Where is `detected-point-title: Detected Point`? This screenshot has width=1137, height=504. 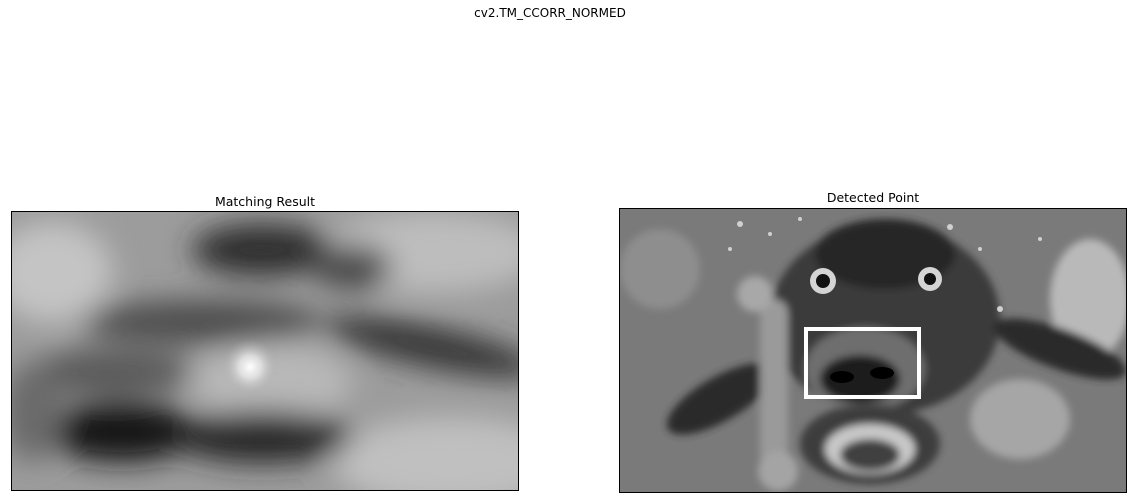 detected-point-title: Detected Point is located at coordinates (873, 197).